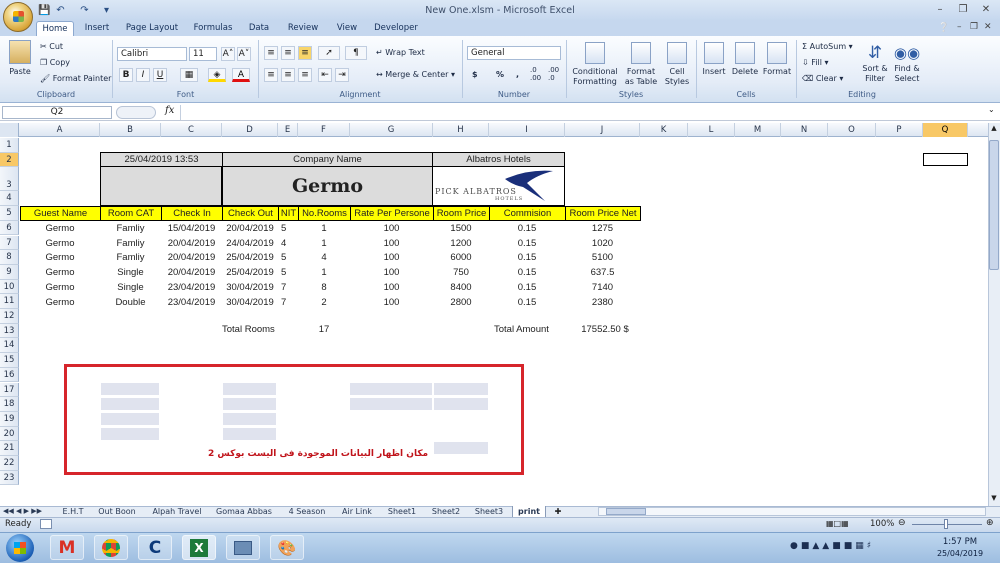 The width and height of the screenshot is (1000, 563). What do you see at coordinates (55, 63) in the screenshot?
I see `copy-button: ❐ Copy` at bounding box center [55, 63].